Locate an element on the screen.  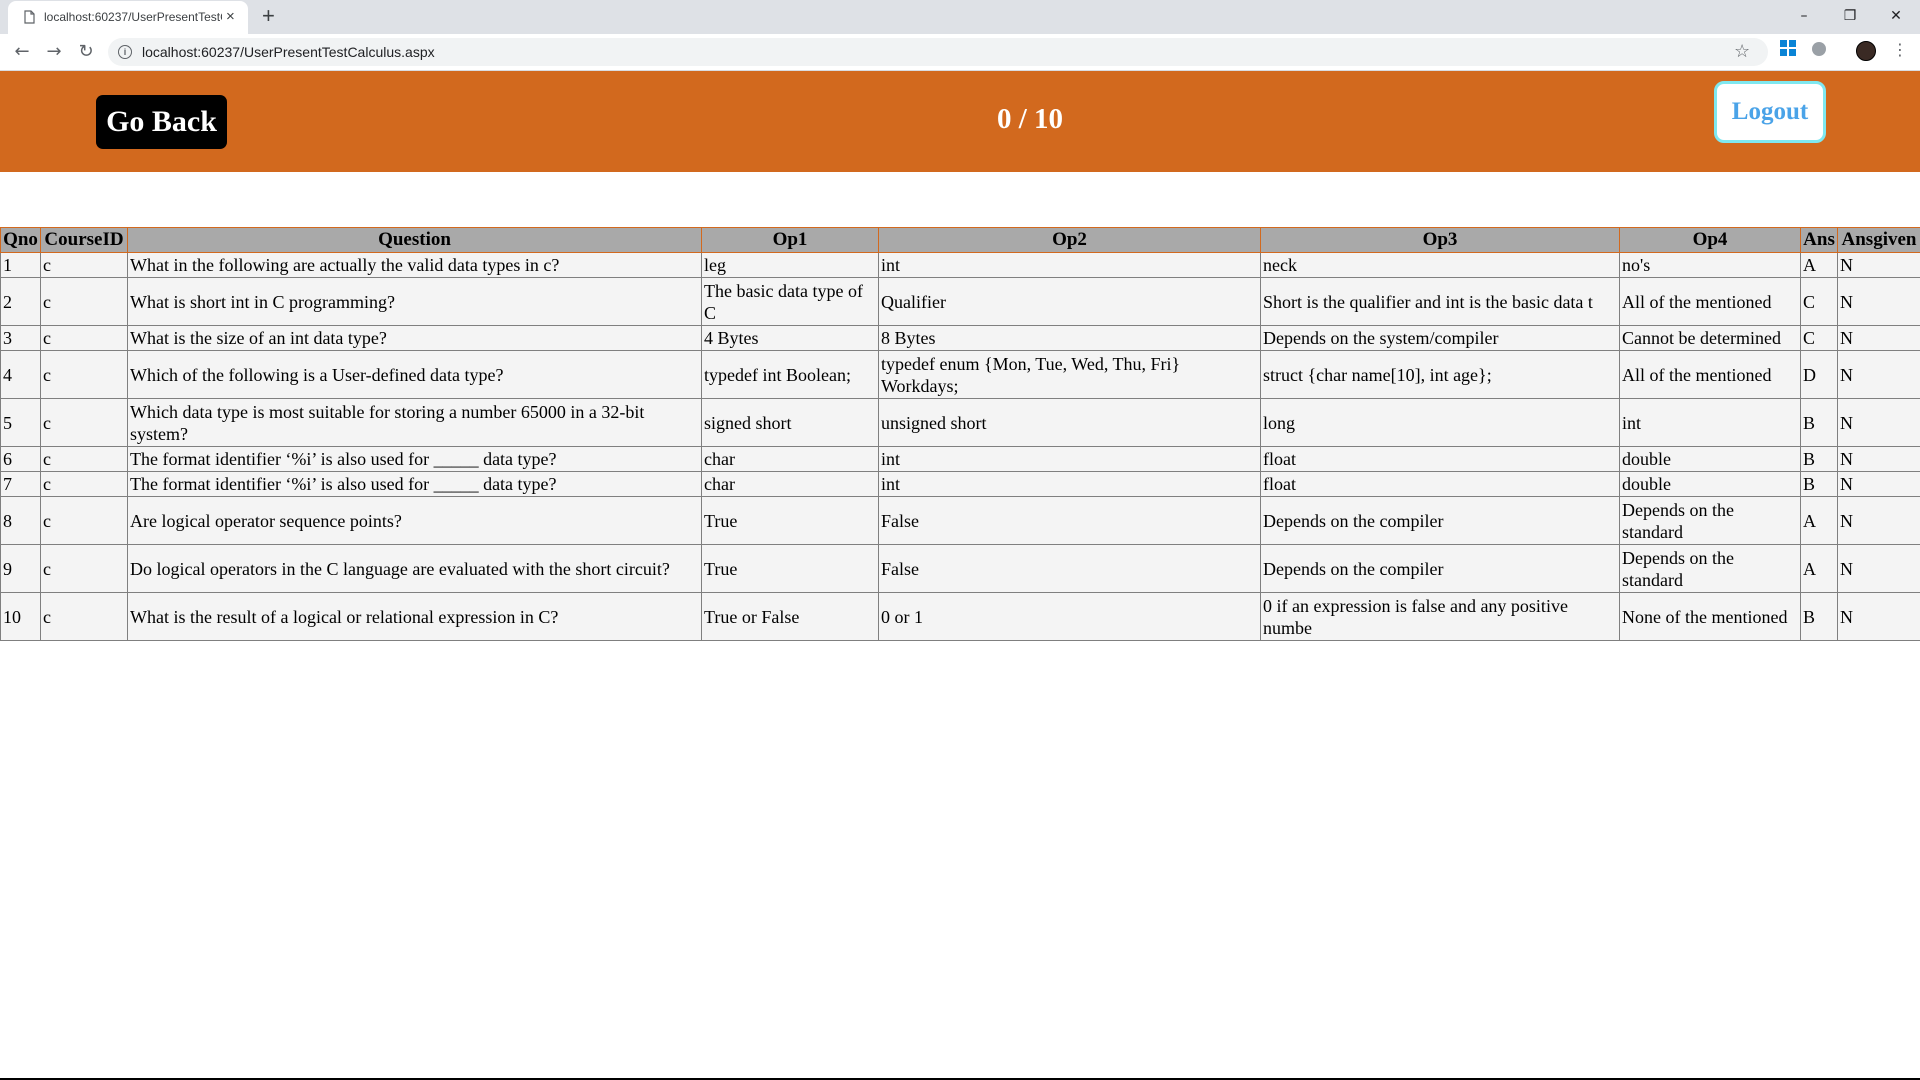
op3-cell: float is located at coordinates (1440, 484).